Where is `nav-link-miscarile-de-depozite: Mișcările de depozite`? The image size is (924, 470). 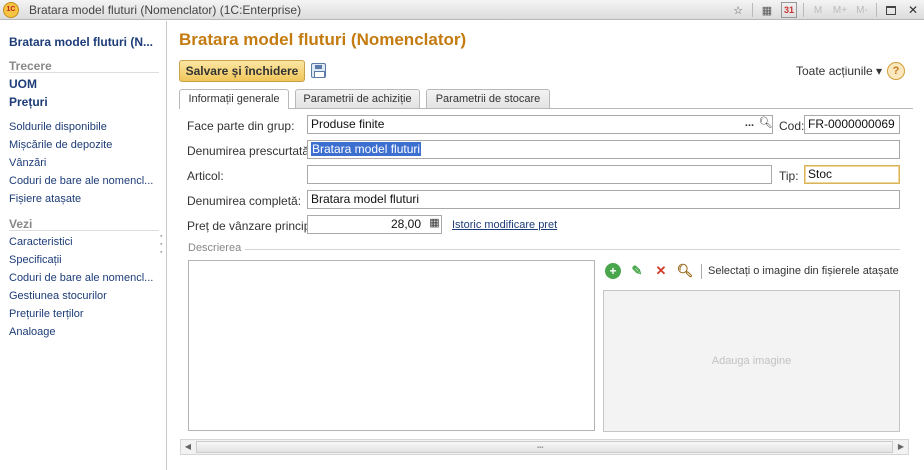 nav-link-miscarile-de-depozite: Mișcările de depozite is located at coordinates (60, 145).